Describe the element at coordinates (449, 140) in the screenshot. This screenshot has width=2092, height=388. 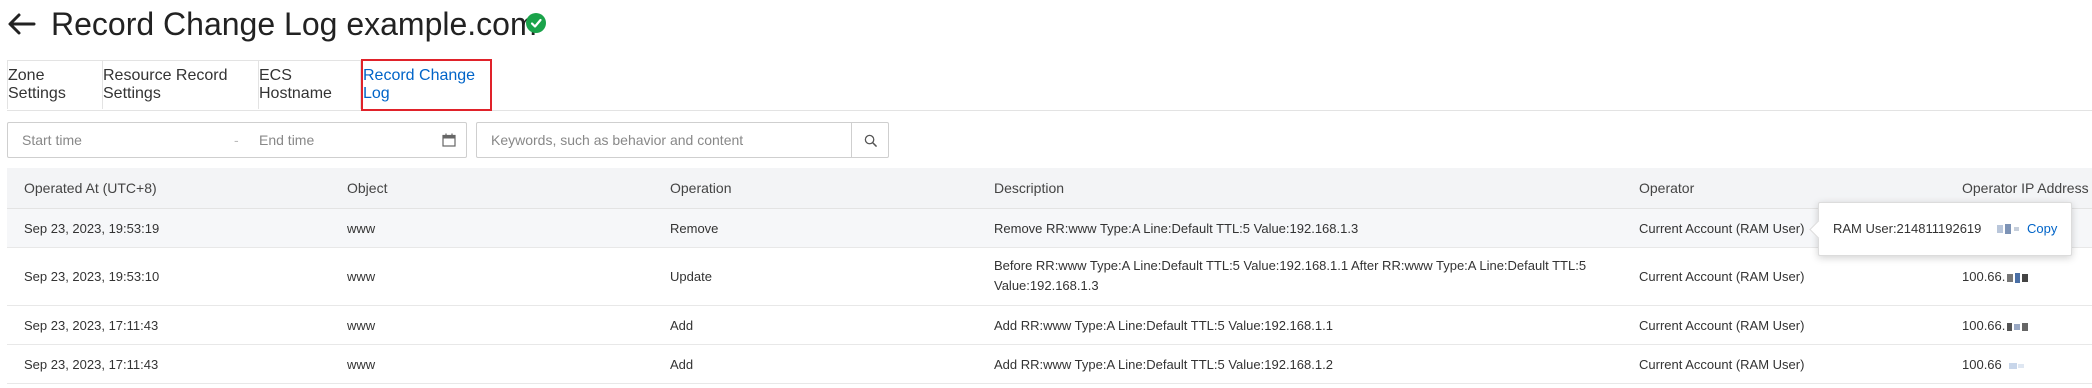
I see `calendar-icon` at that location.